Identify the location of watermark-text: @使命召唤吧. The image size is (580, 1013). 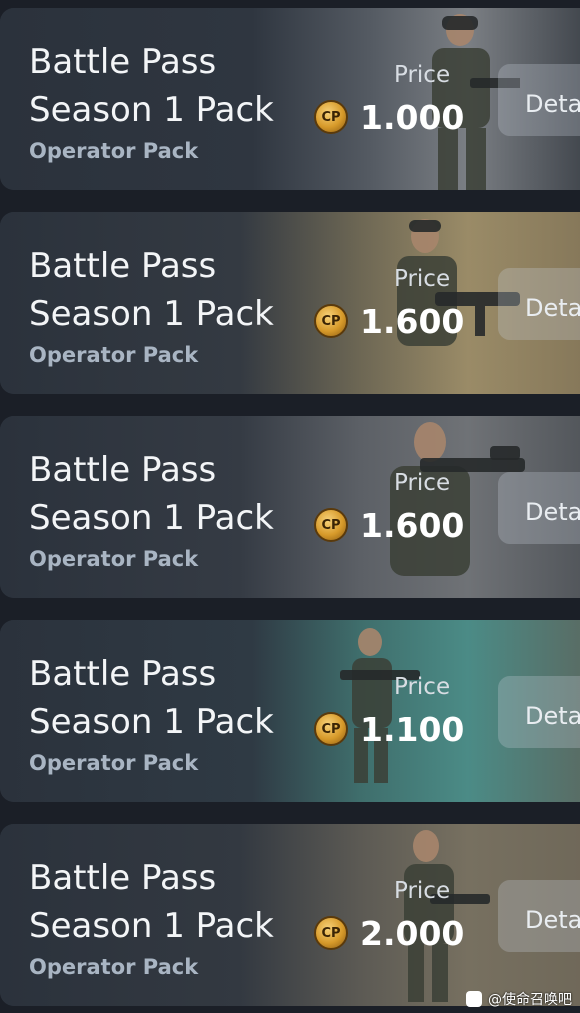
(530, 1000).